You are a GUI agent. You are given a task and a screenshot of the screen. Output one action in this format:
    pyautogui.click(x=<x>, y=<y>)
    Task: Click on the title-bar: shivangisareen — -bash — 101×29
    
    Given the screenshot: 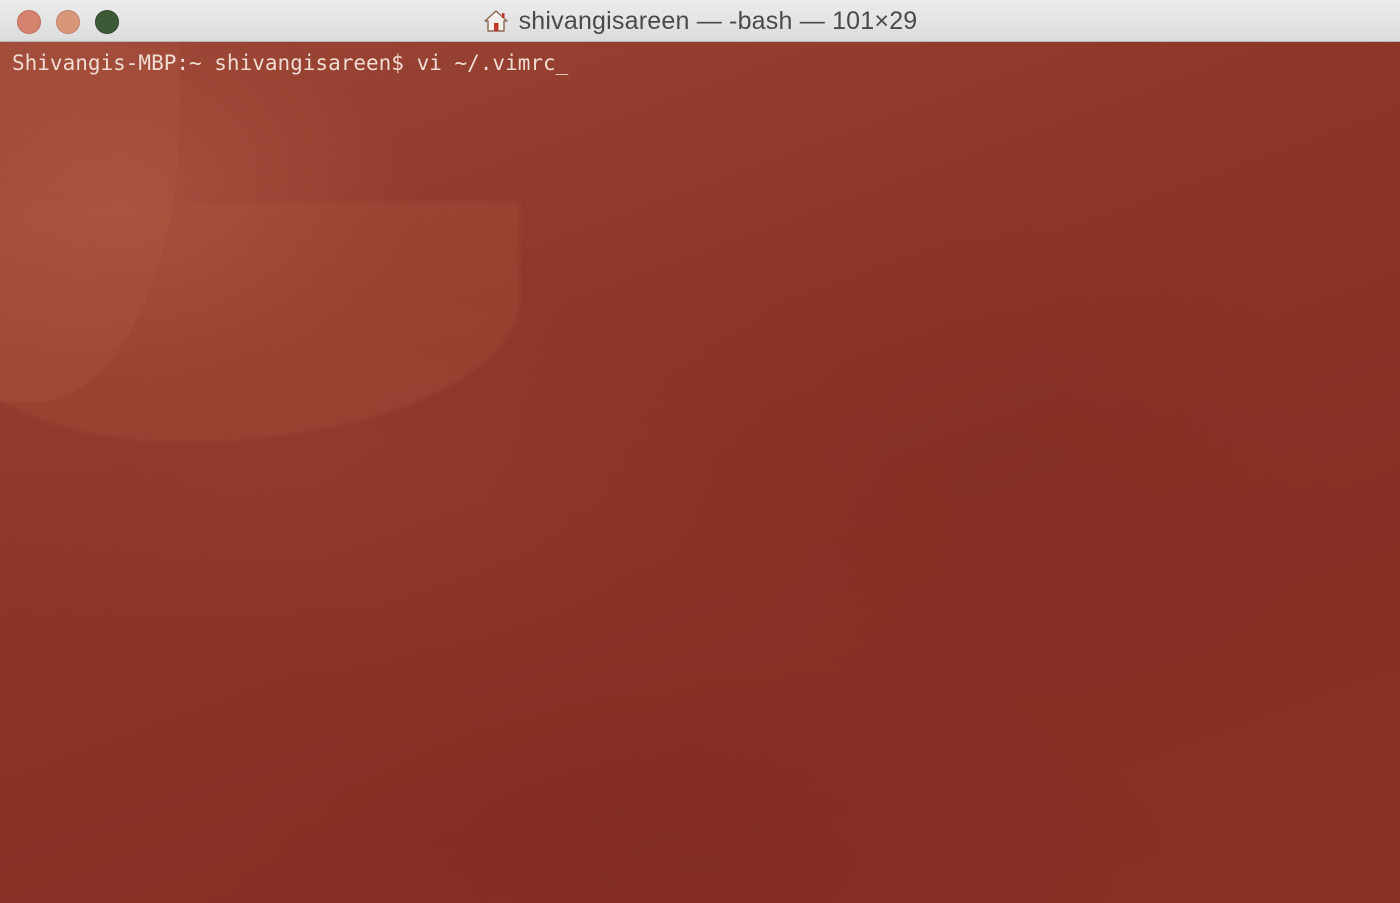 What is the action you would take?
    pyautogui.click(x=700, y=21)
    